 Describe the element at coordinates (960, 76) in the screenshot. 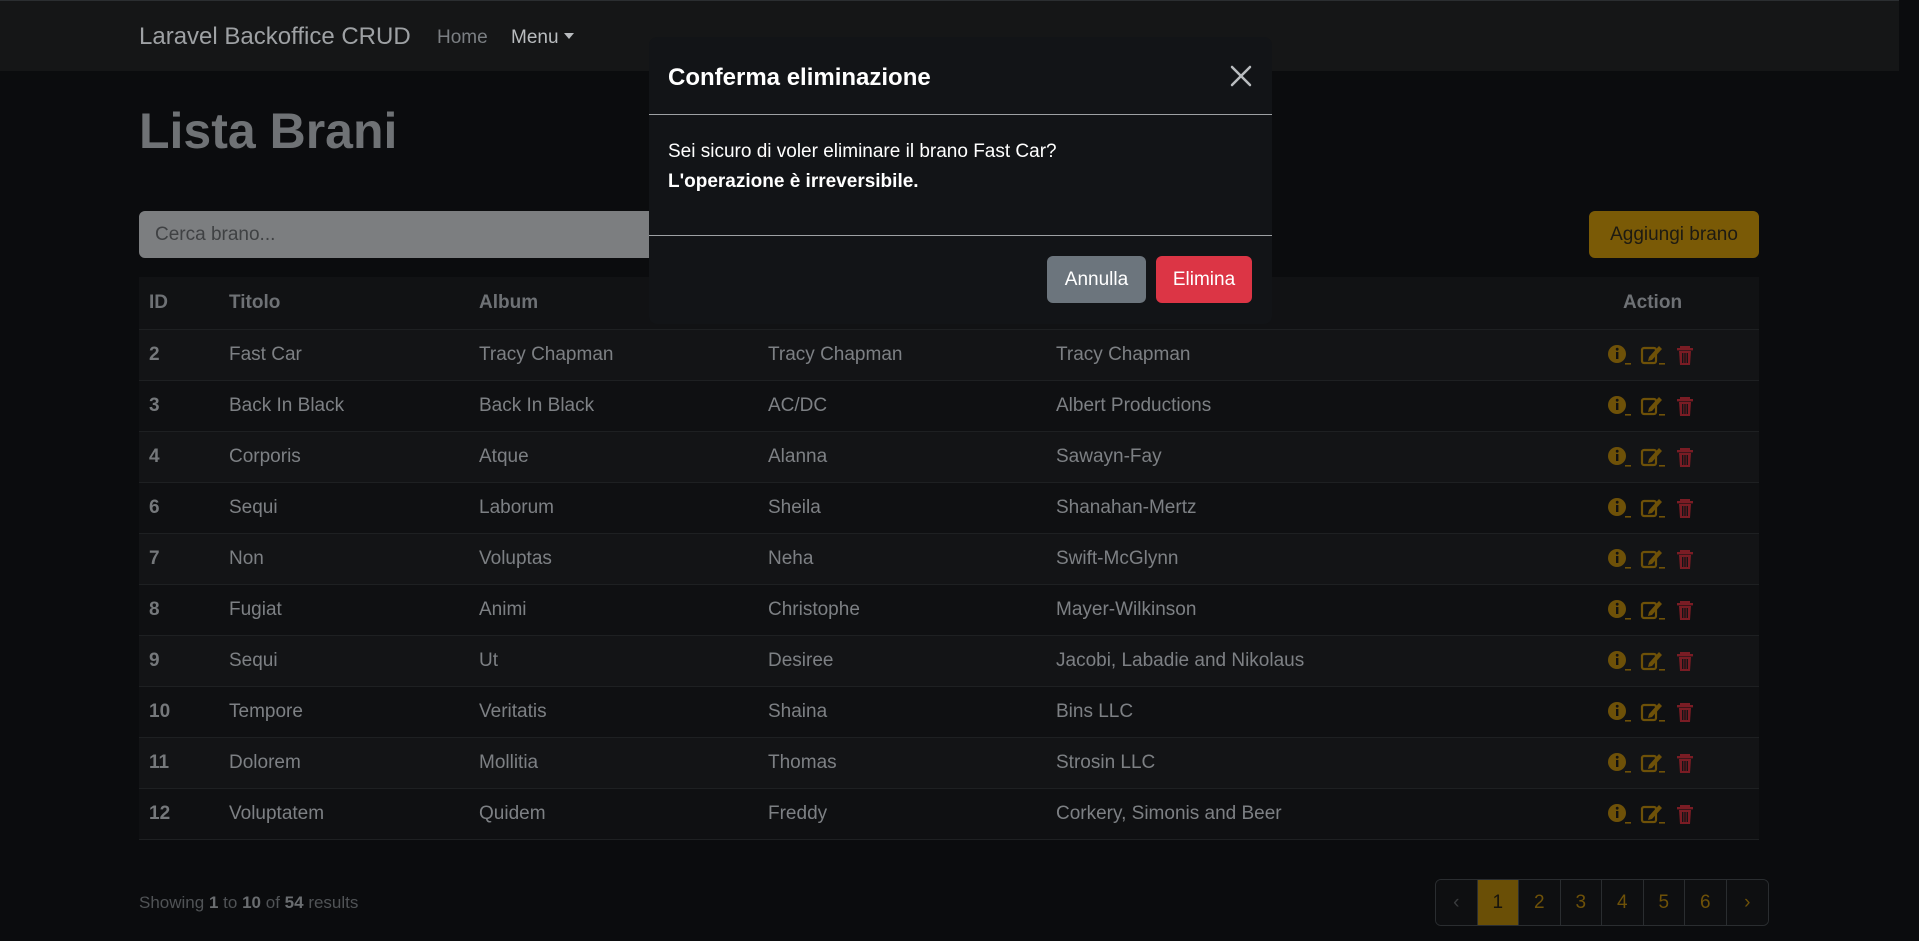

I see `modal-header: Conferma eliminazione` at that location.